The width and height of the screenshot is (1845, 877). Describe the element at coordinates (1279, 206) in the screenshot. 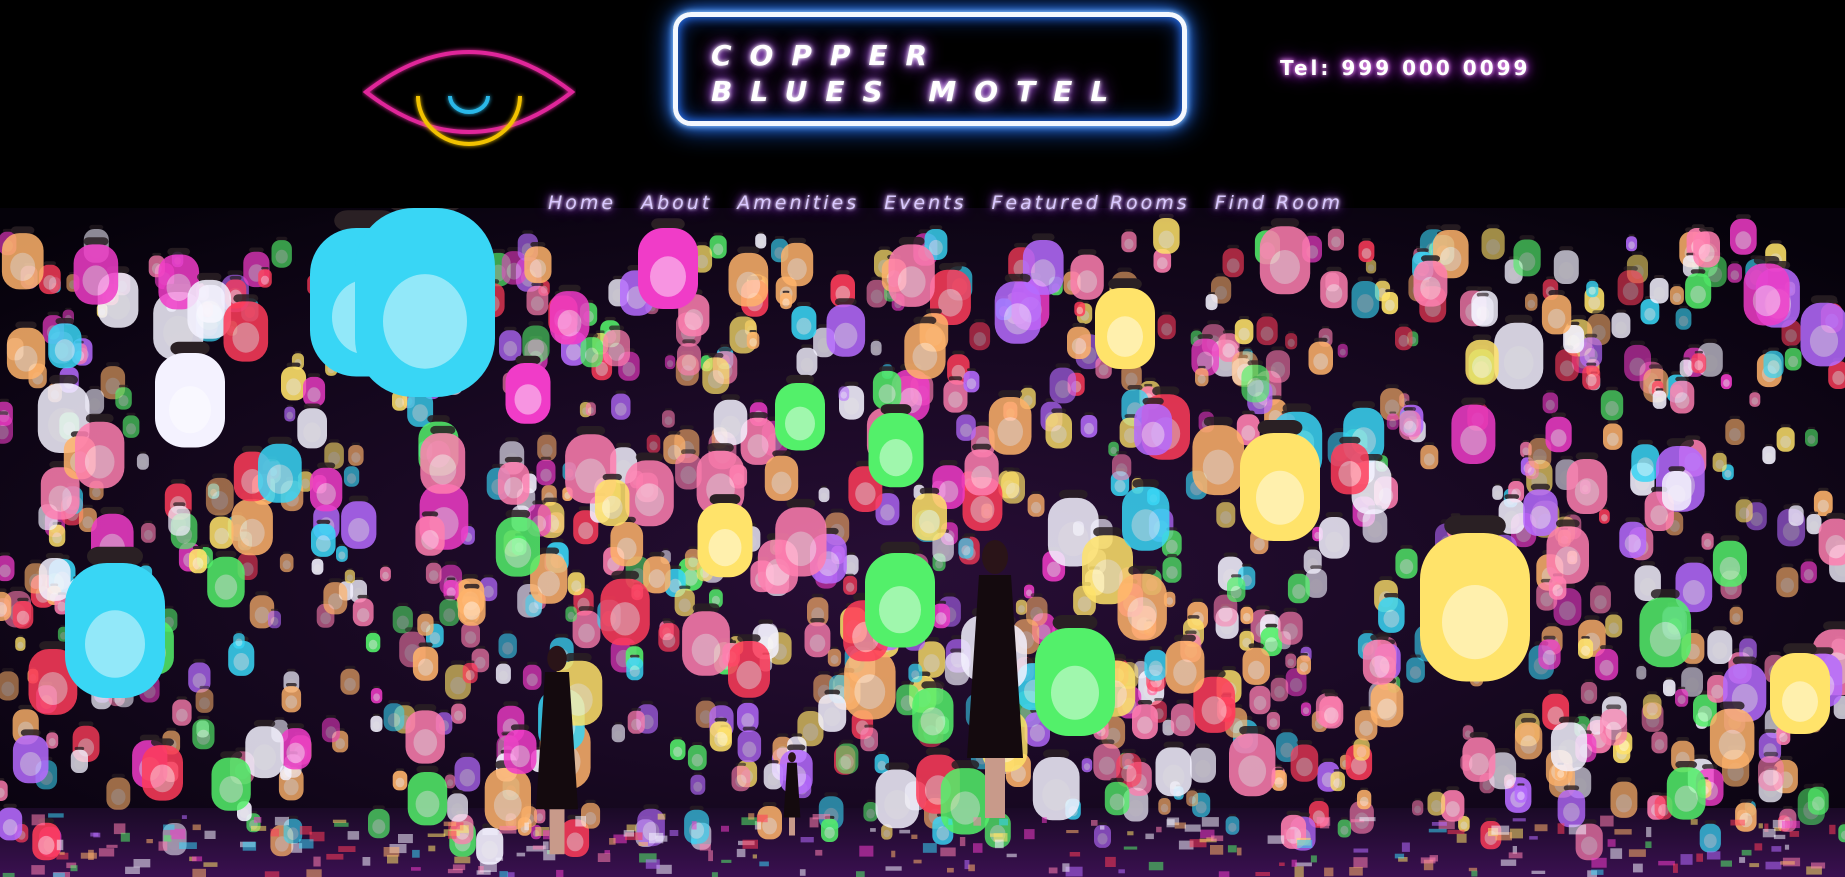

I see `nav-find-room: Find Room` at that location.